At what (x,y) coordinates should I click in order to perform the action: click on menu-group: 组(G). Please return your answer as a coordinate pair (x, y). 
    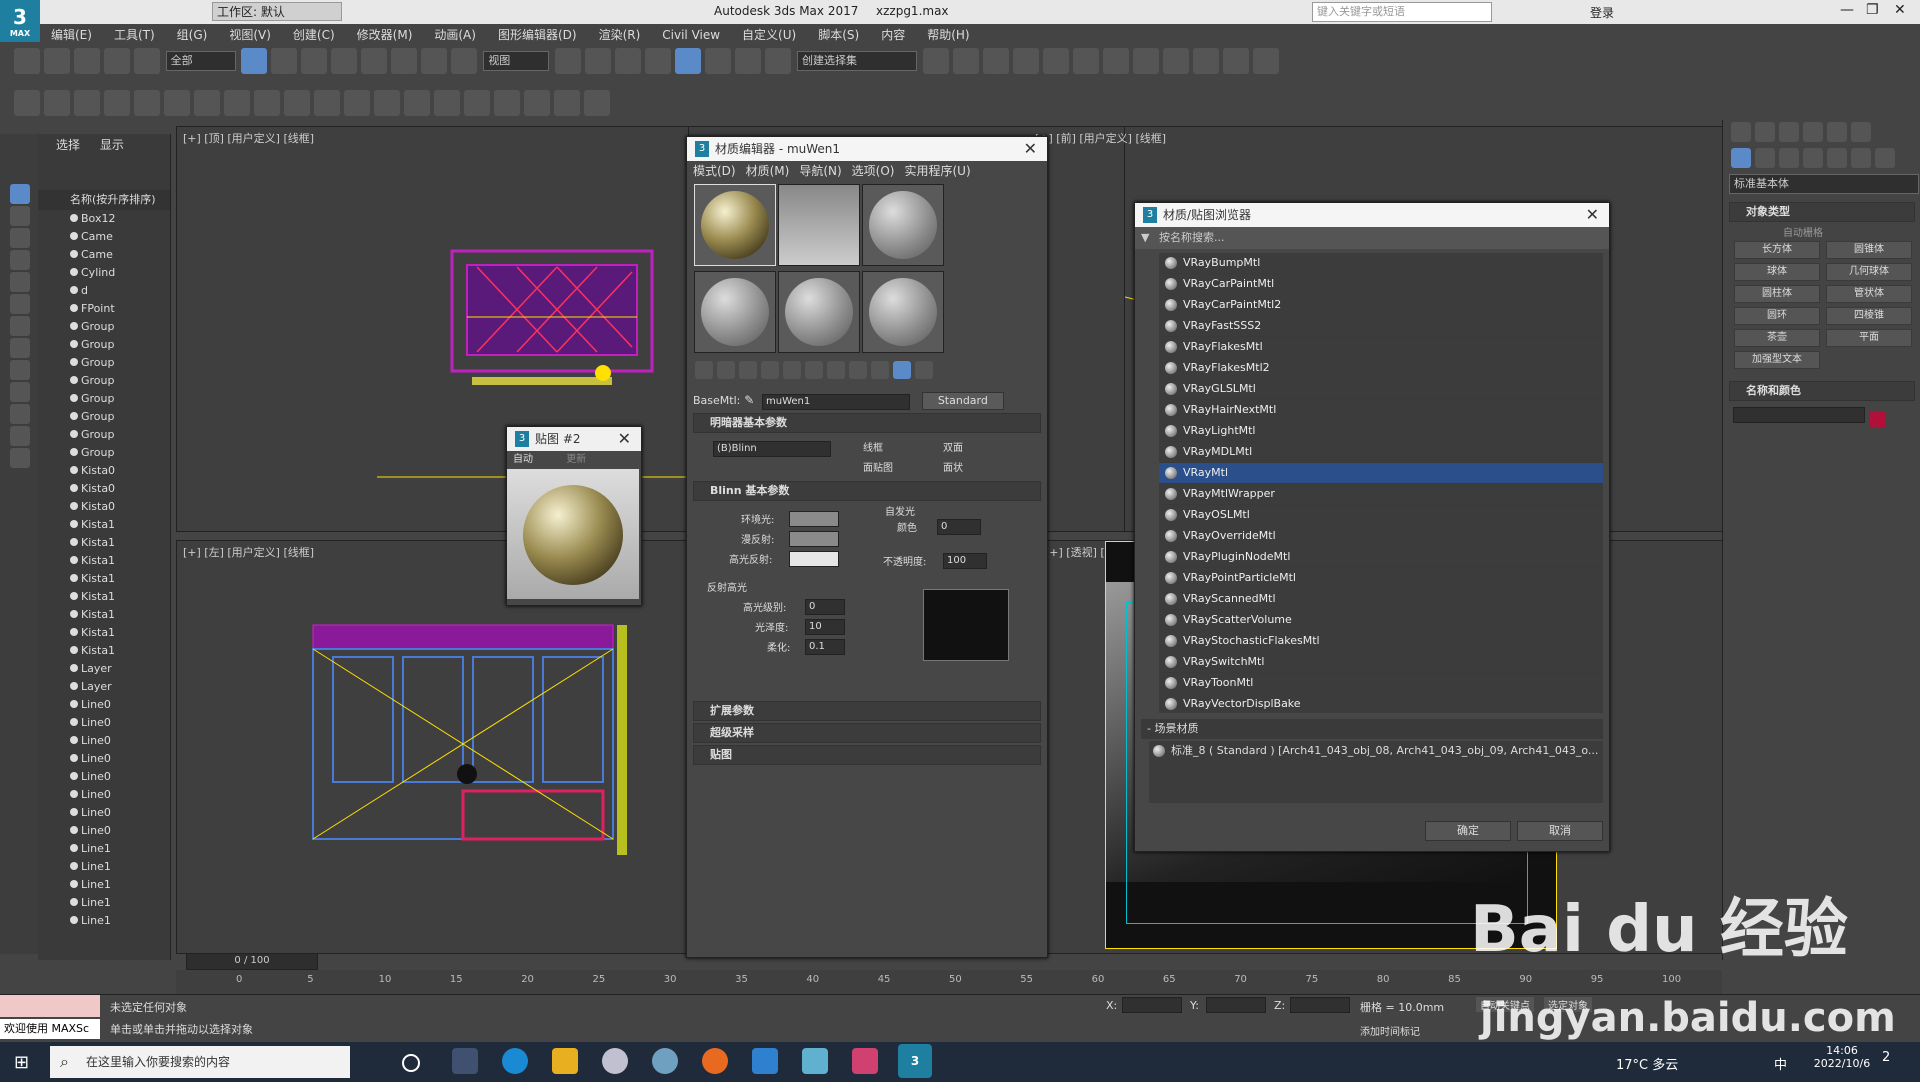
    Looking at the image, I should click on (192, 34).